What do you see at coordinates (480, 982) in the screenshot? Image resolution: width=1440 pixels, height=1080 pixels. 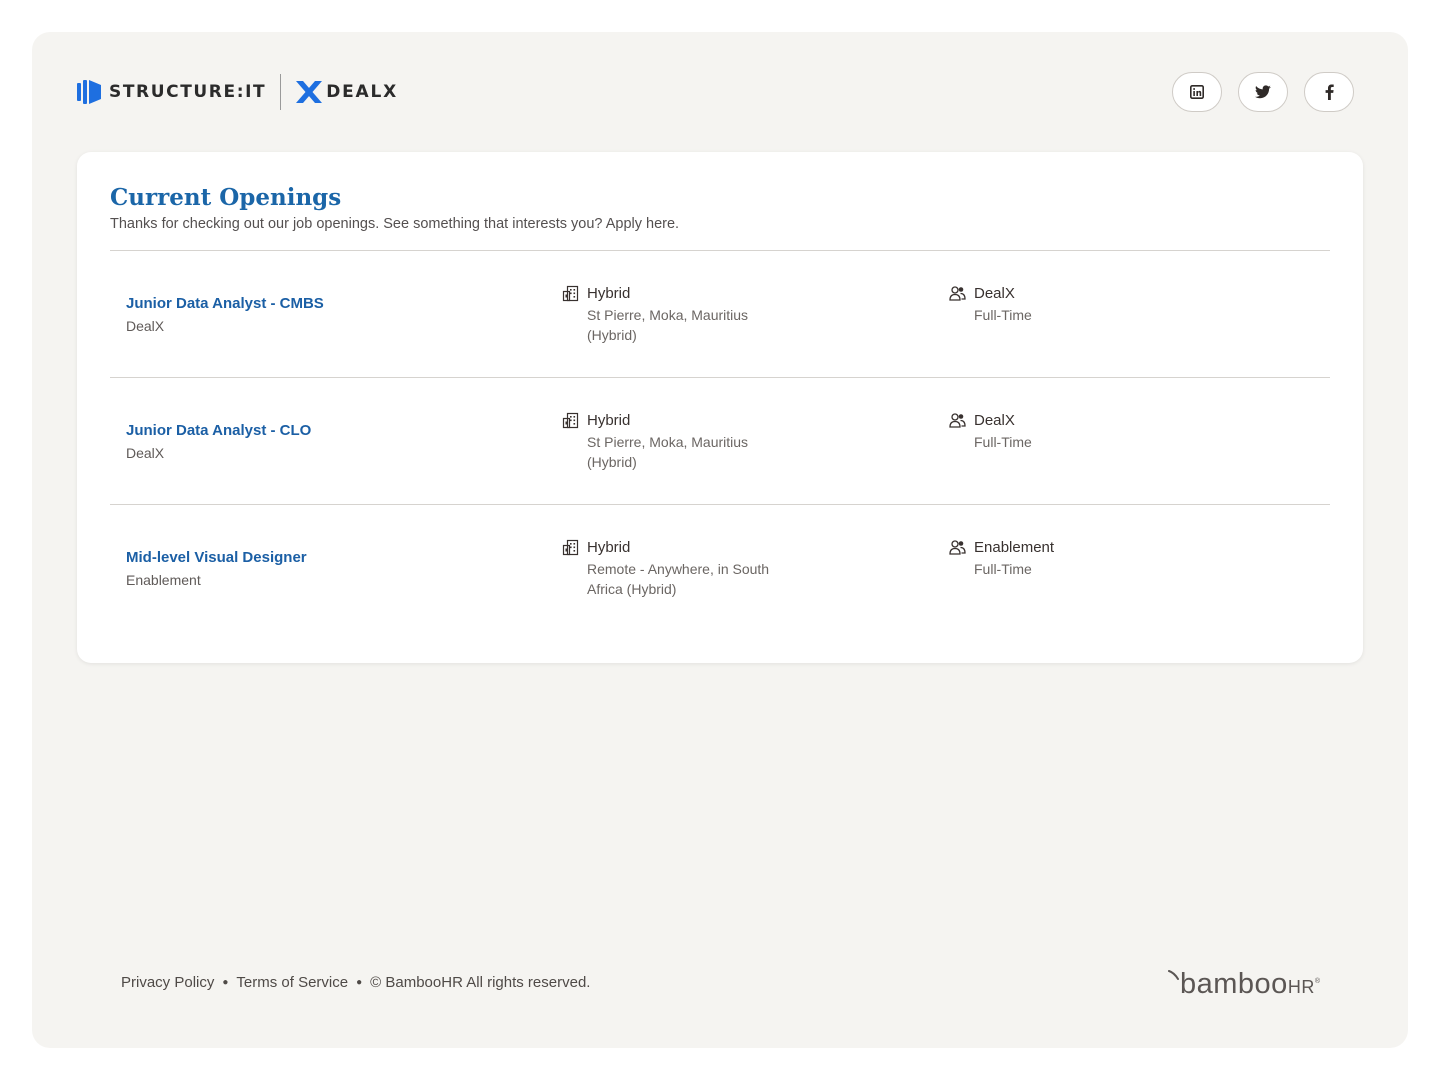 I see `copyright-text: © BambooHR All rights reserved.` at bounding box center [480, 982].